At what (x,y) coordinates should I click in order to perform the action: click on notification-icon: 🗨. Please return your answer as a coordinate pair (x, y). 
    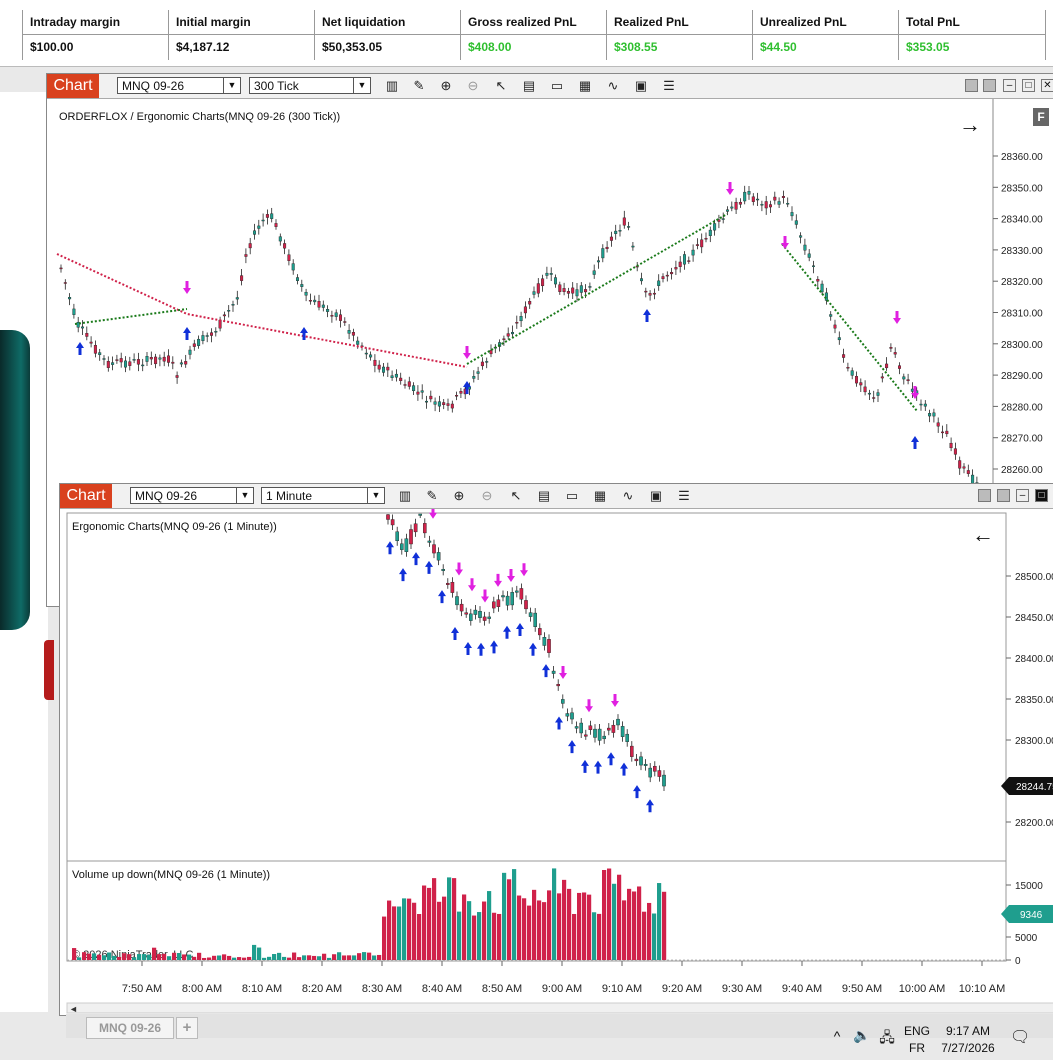
    Looking at the image, I should click on (1020, 1037).